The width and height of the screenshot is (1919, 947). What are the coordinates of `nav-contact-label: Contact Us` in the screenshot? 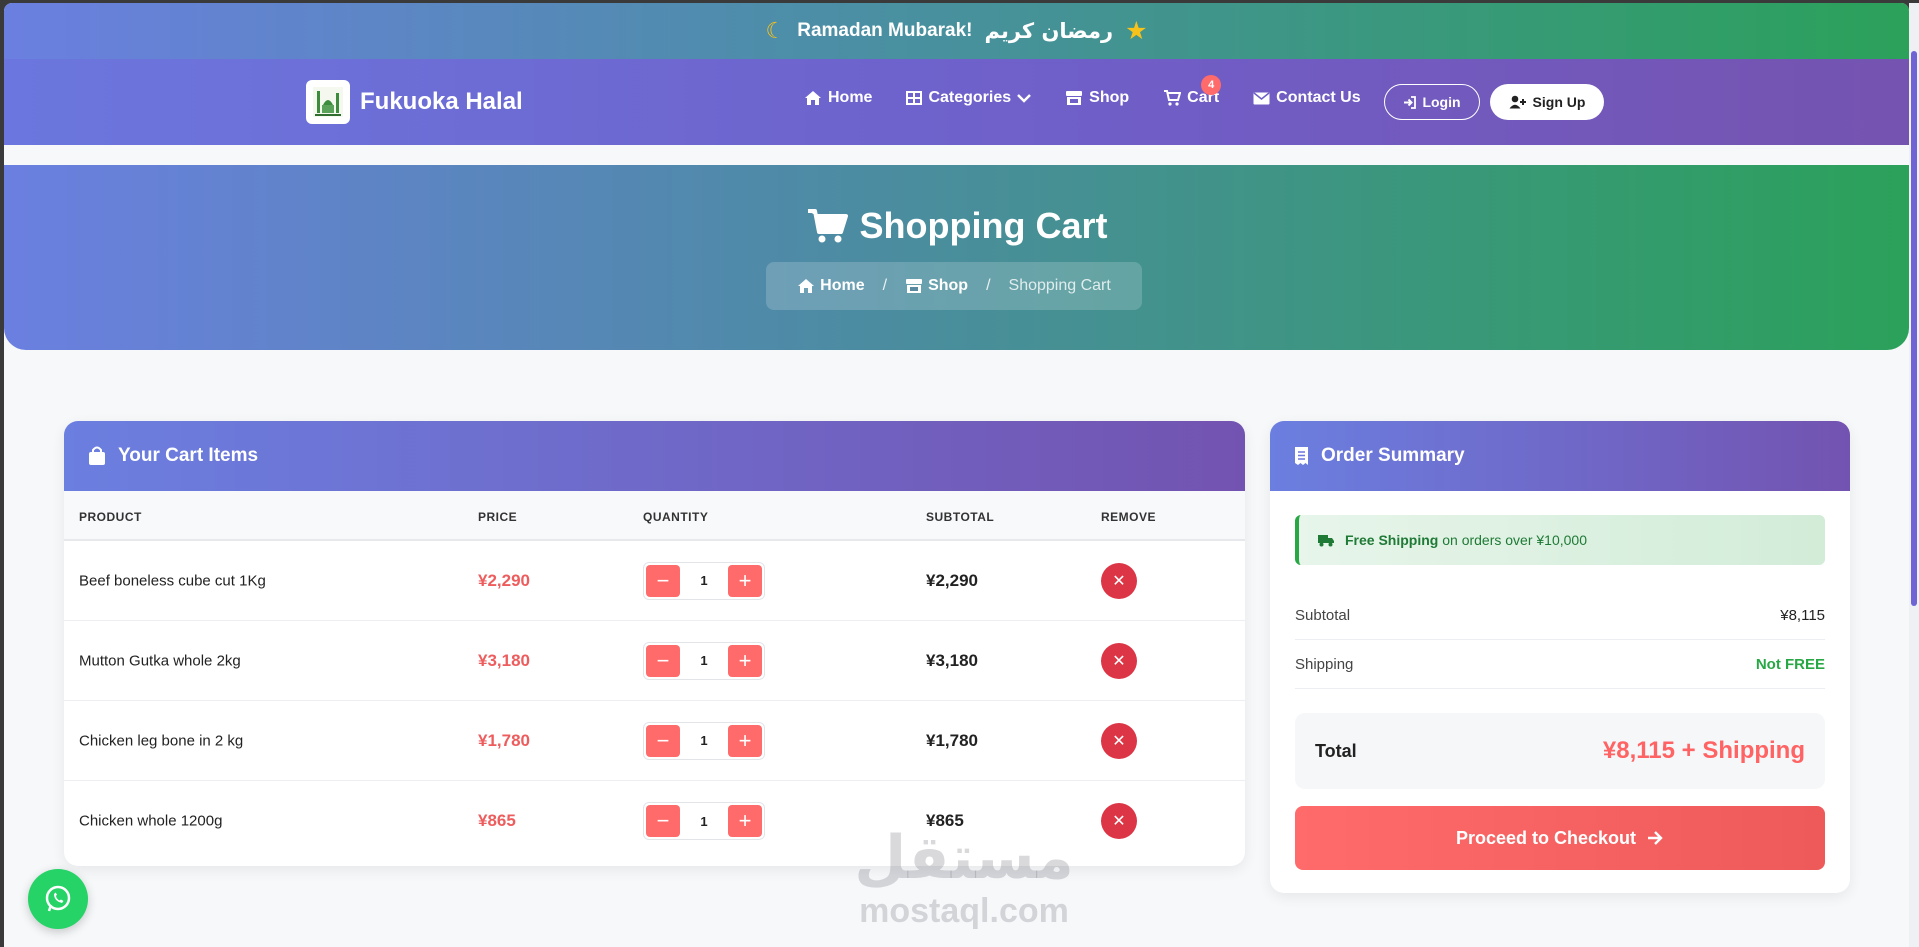 It's located at (1318, 97).